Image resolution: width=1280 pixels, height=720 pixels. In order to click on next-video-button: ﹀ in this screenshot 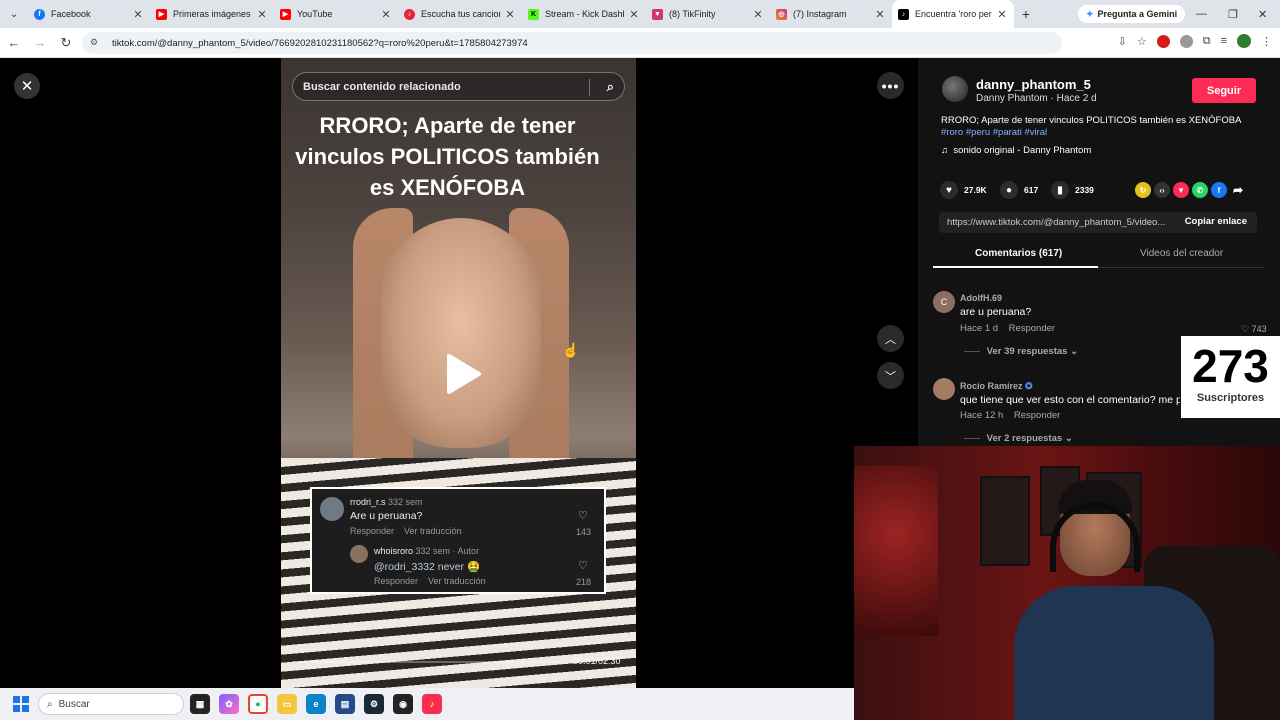, I will do `click(890, 375)`.